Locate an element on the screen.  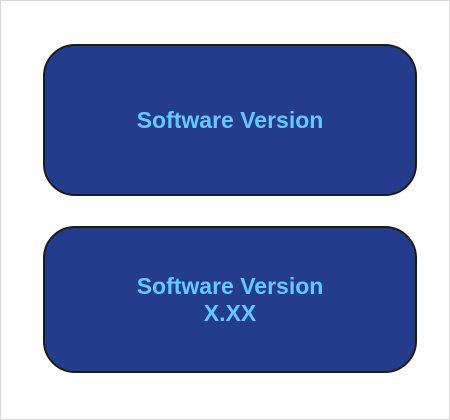
software-version-value: X.XX is located at coordinates (230, 312).